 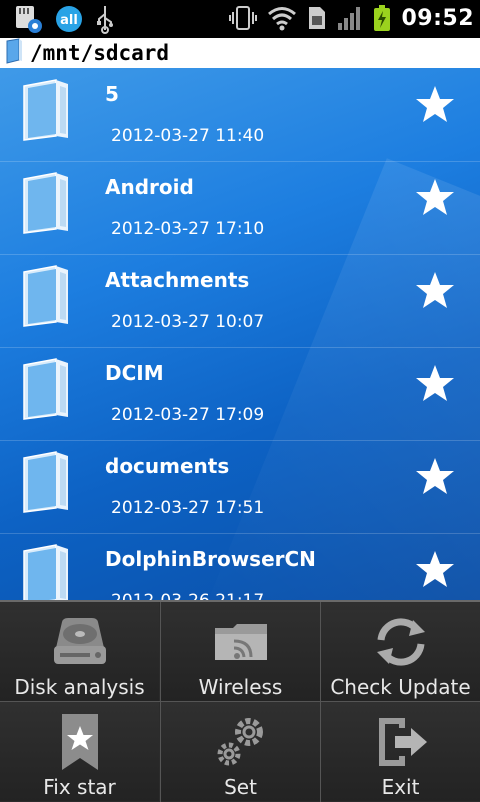 What do you see at coordinates (241, 742) in the screenshot?
I see `gear-icon` at bounding box center [241, 742].